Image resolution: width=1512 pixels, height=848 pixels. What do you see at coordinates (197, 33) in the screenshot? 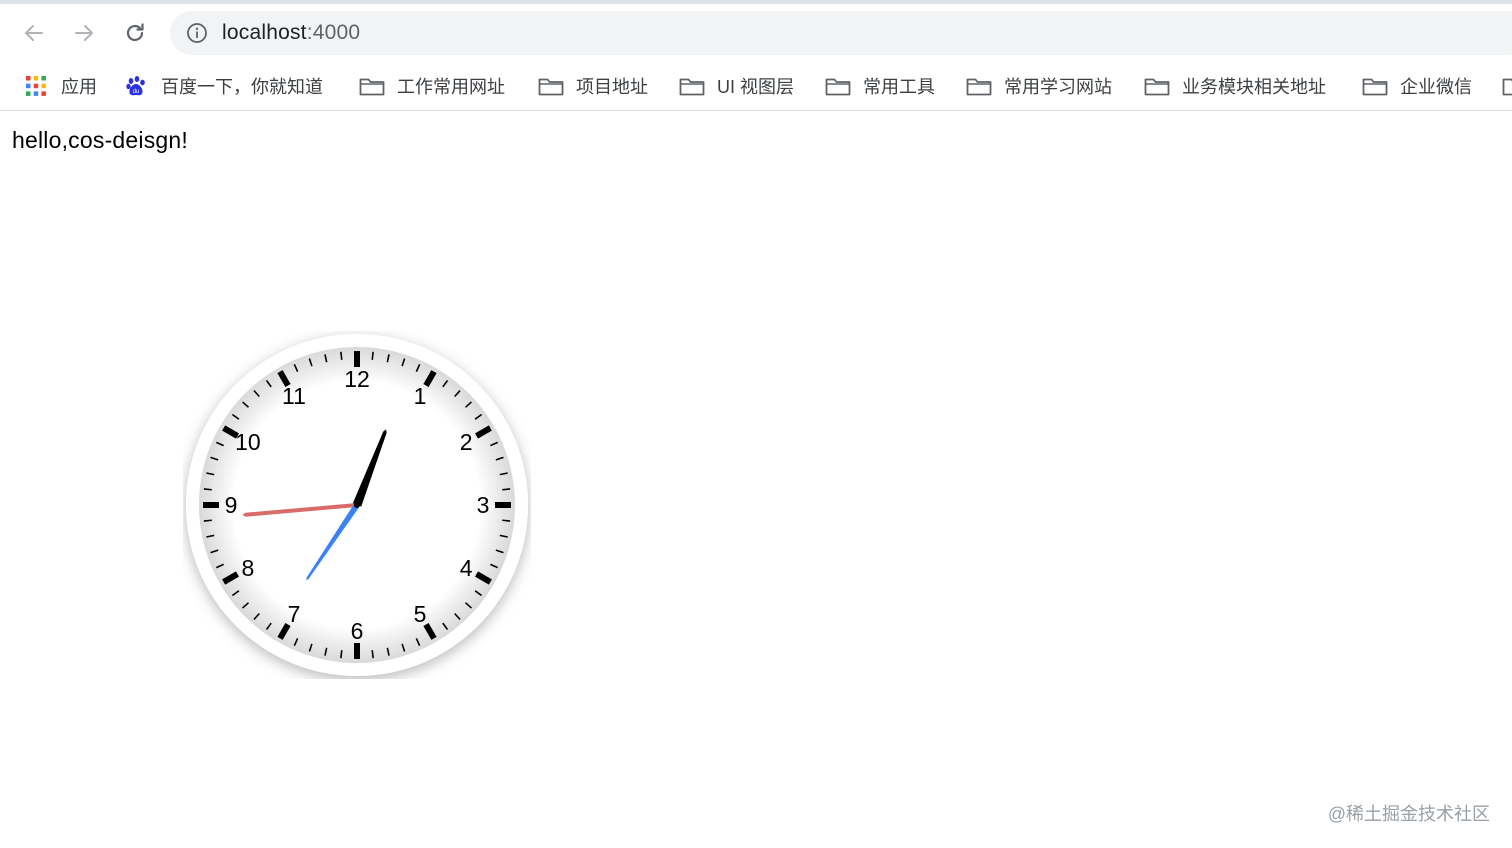
I see `info-icon` at bounding box center [197, 33].